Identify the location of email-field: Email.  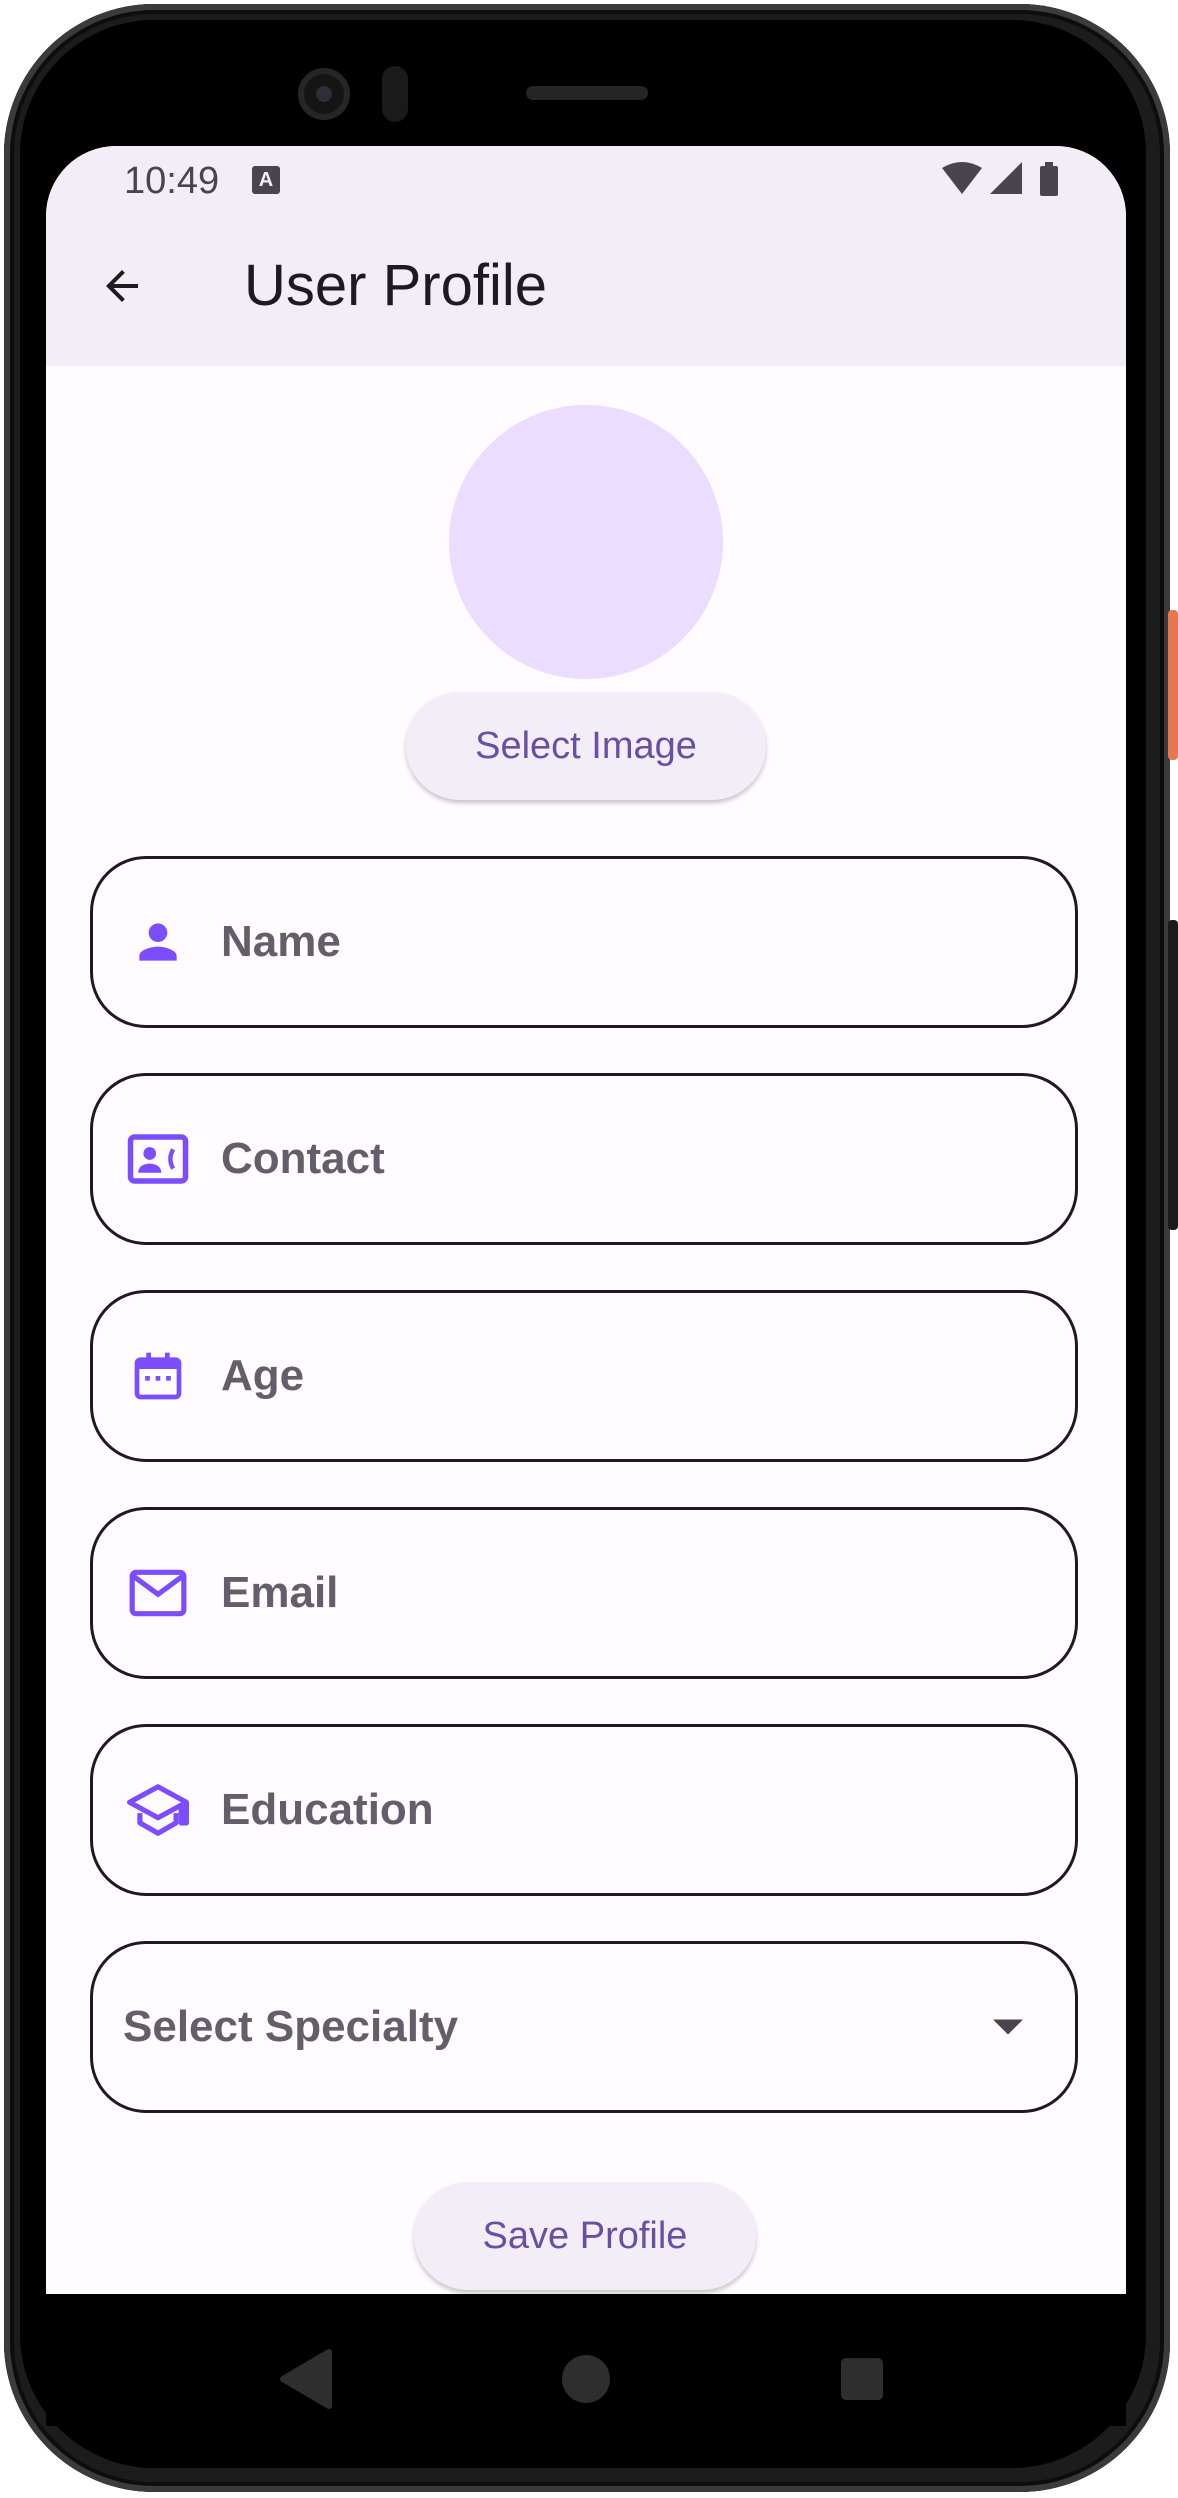
(584, 1593).